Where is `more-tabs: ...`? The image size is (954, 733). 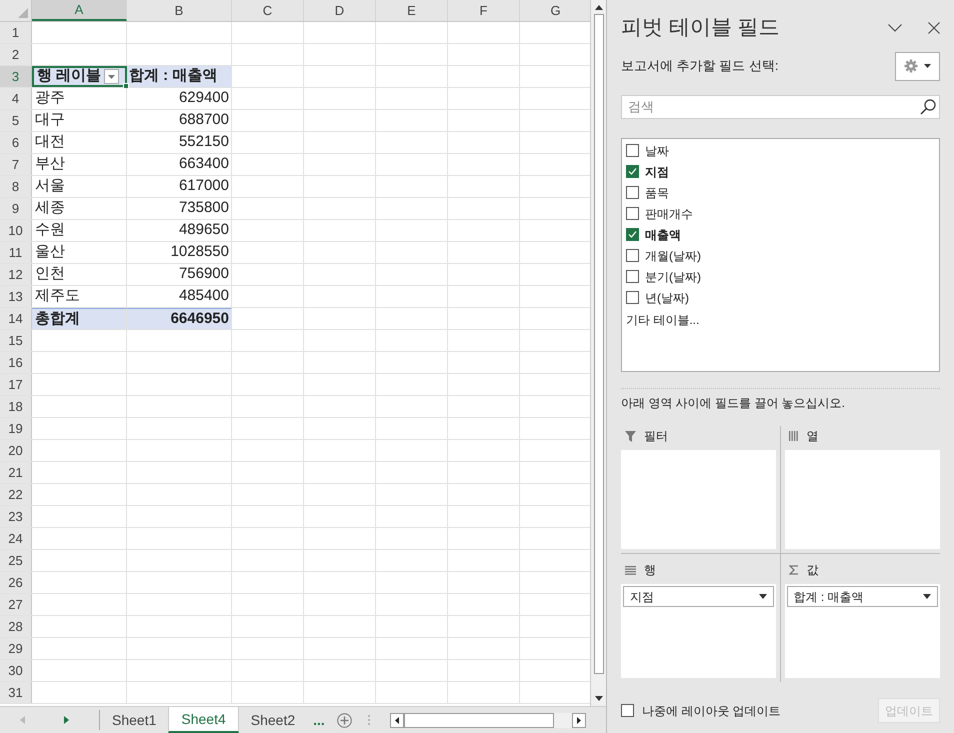 more-tabs: ... is located at coordinates (319, 720).